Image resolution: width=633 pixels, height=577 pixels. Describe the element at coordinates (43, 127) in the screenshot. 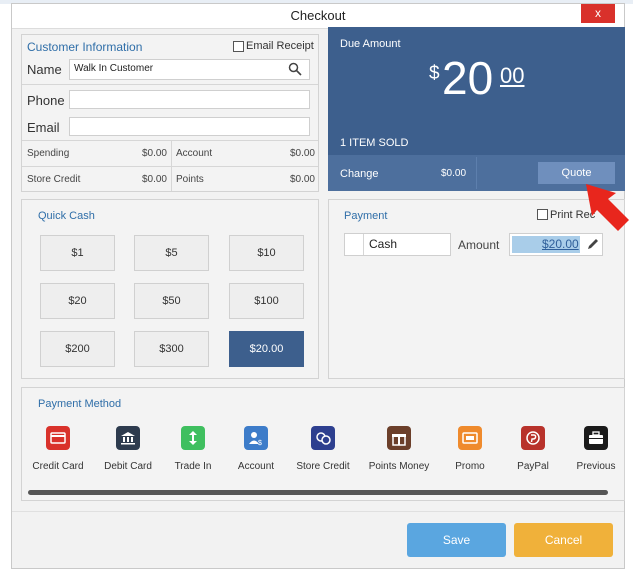

I see `email-label: Email` at that location.